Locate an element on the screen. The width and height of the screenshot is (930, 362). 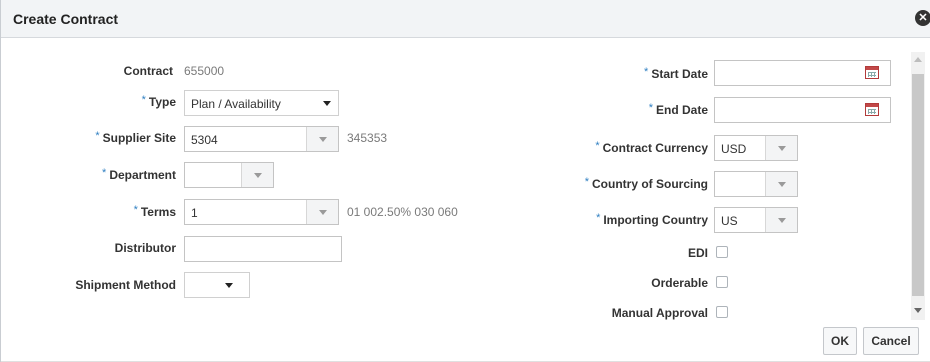
scroll-down-arrow-icon is located at coordinates (918, 310).